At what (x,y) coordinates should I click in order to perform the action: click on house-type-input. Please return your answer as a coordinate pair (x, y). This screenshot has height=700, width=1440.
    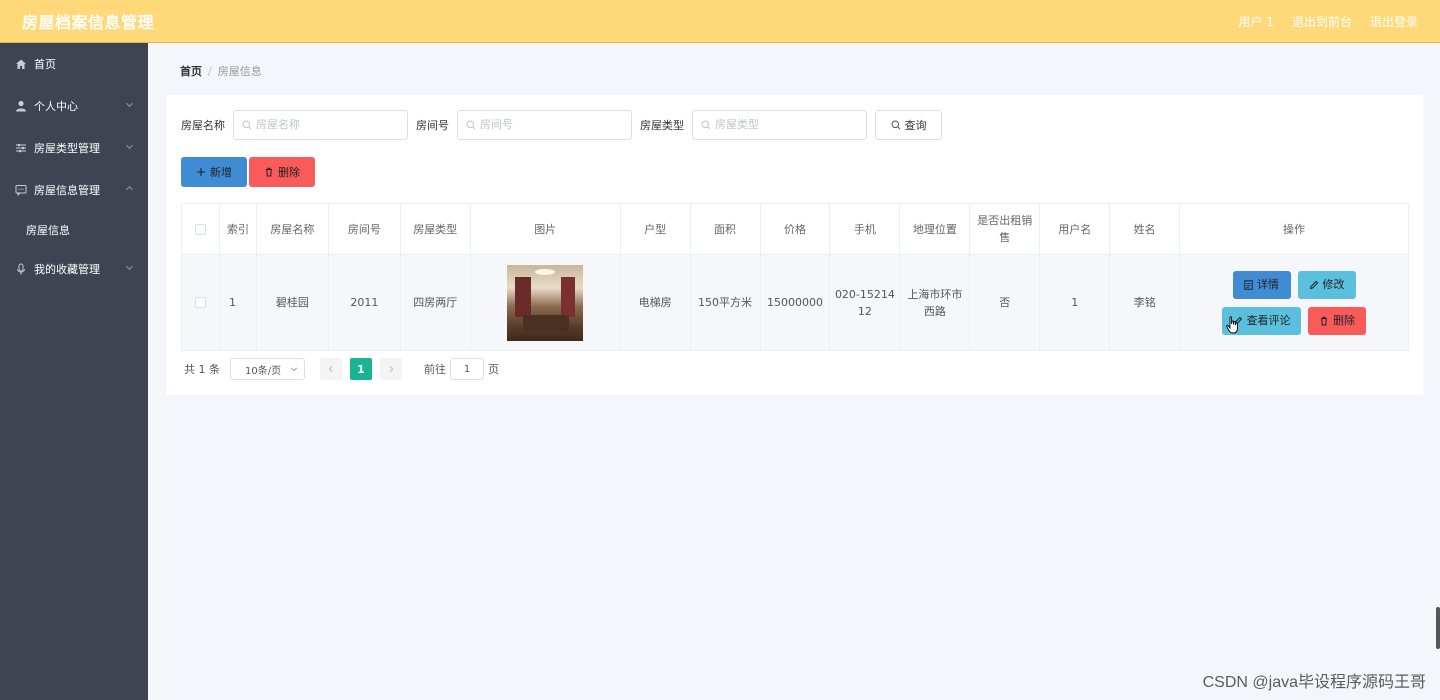
    Looking at the image, I should click on (785, 125).